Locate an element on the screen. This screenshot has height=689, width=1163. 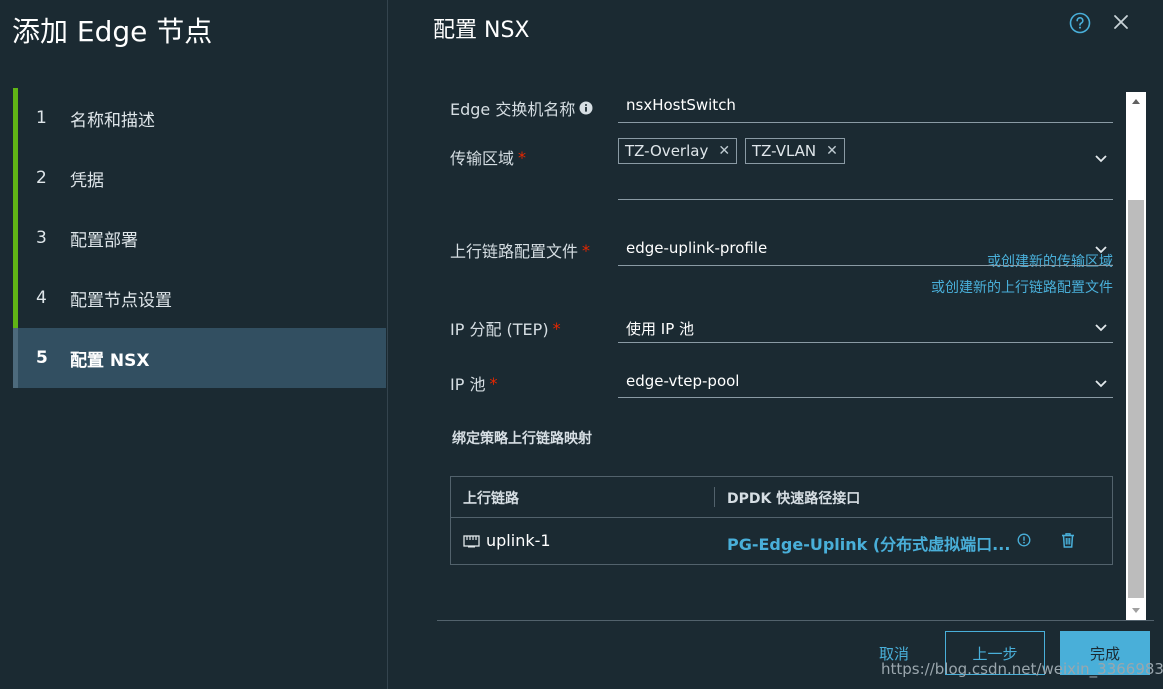
uplink-mapping-title: 绑定策略上行链路映射 is located at coordinates (522, 439).